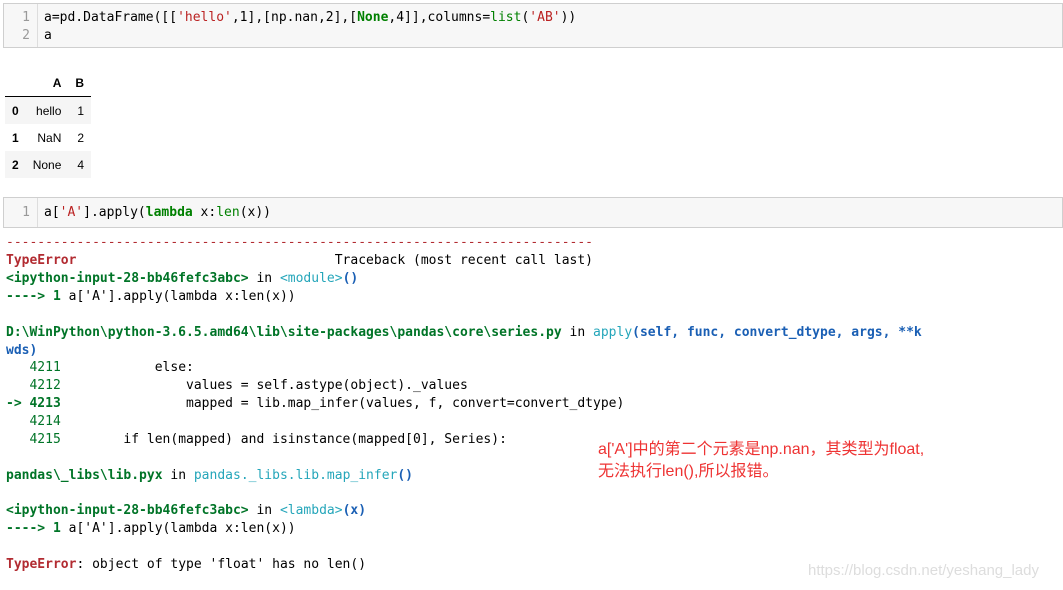 Image resolution: width=1063 pixels, height=590 pixels. What do you see at coordinates (47, 83) in the screenshot?
I see `column-header: A` at bounding box center [47, 83].